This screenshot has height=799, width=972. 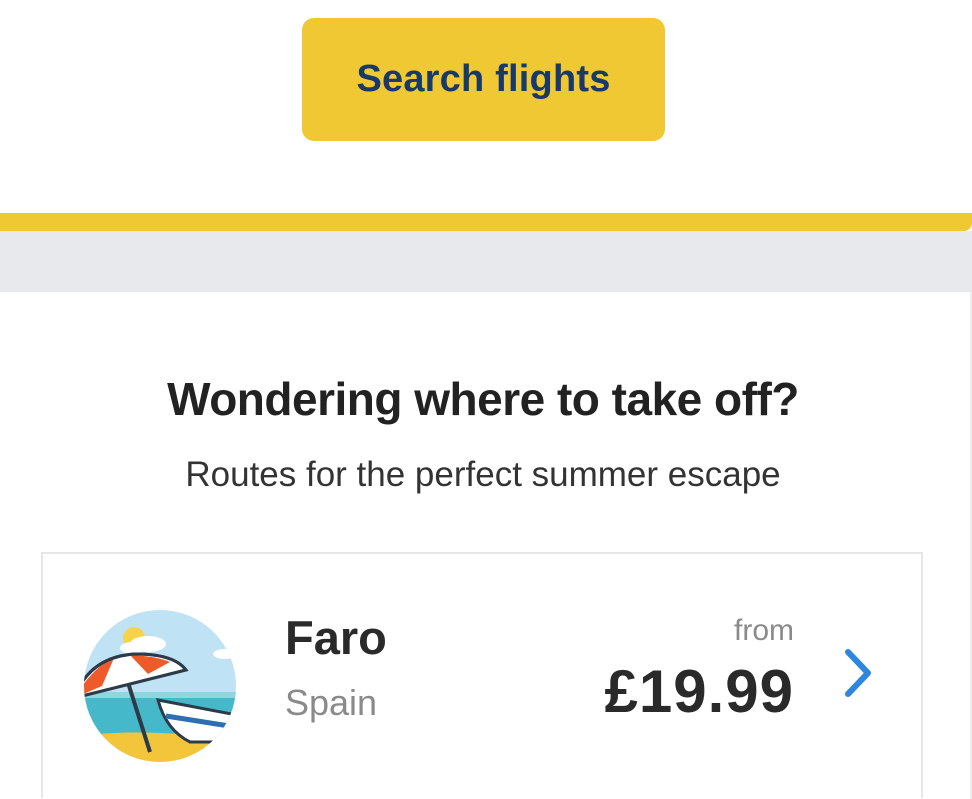 I want to click on chevron-right-icon, so click(x=858, y=673).